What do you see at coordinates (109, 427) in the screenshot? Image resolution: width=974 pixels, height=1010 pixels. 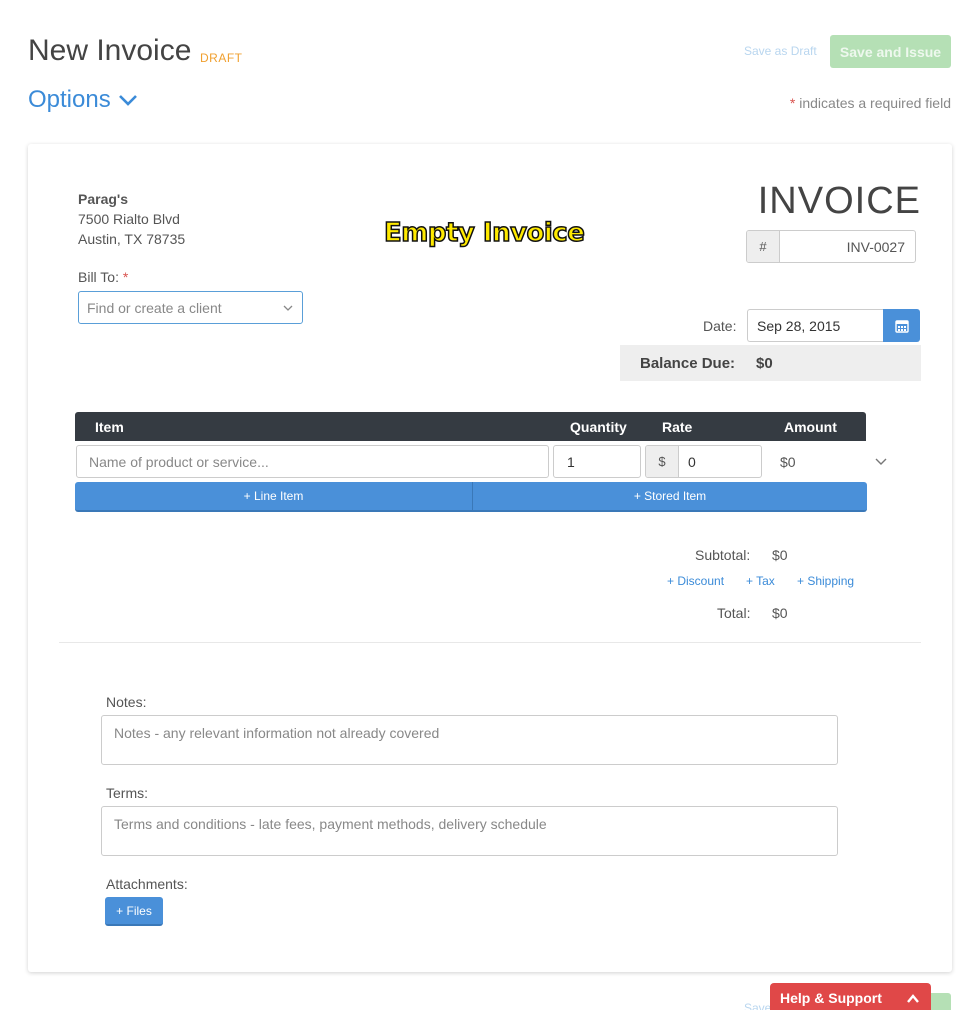 I see `column-header-item: Item` at bounding box center [109, 427].